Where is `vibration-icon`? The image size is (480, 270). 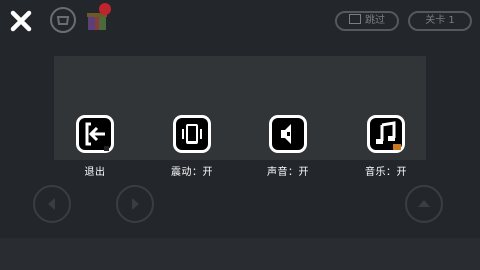 vibration-icon is located at coordinates (192, 134).